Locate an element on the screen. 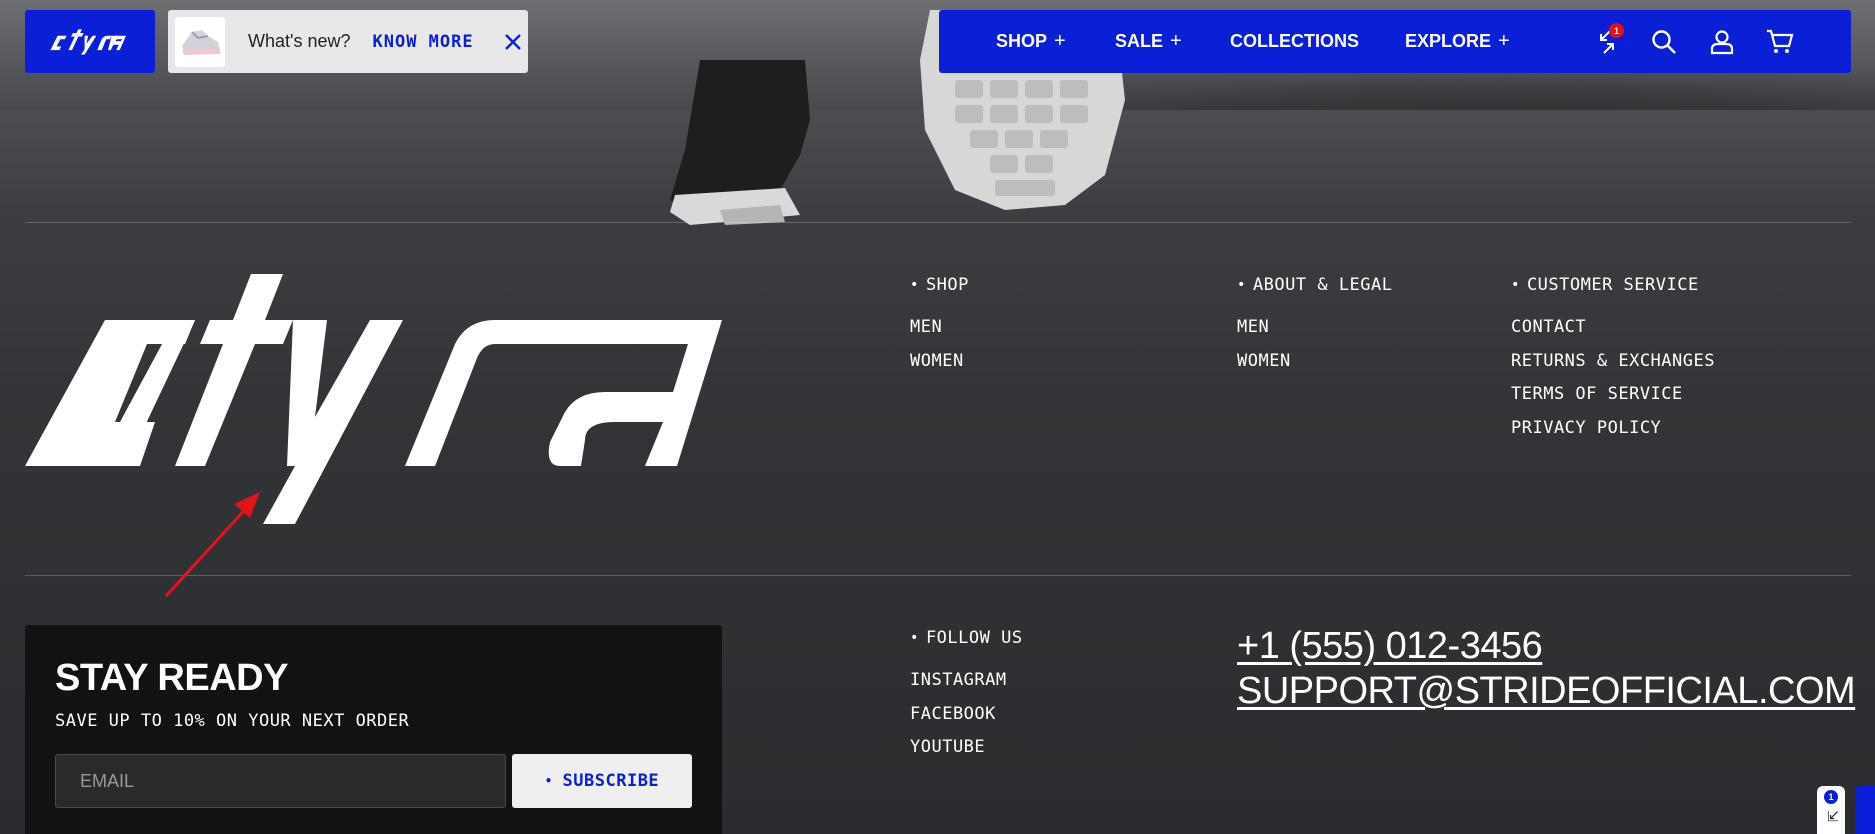 The height and width of the screenshot is (834, 1875). phone-link: +1 (555) 012-3456 is located at coordinates (1390, 646).